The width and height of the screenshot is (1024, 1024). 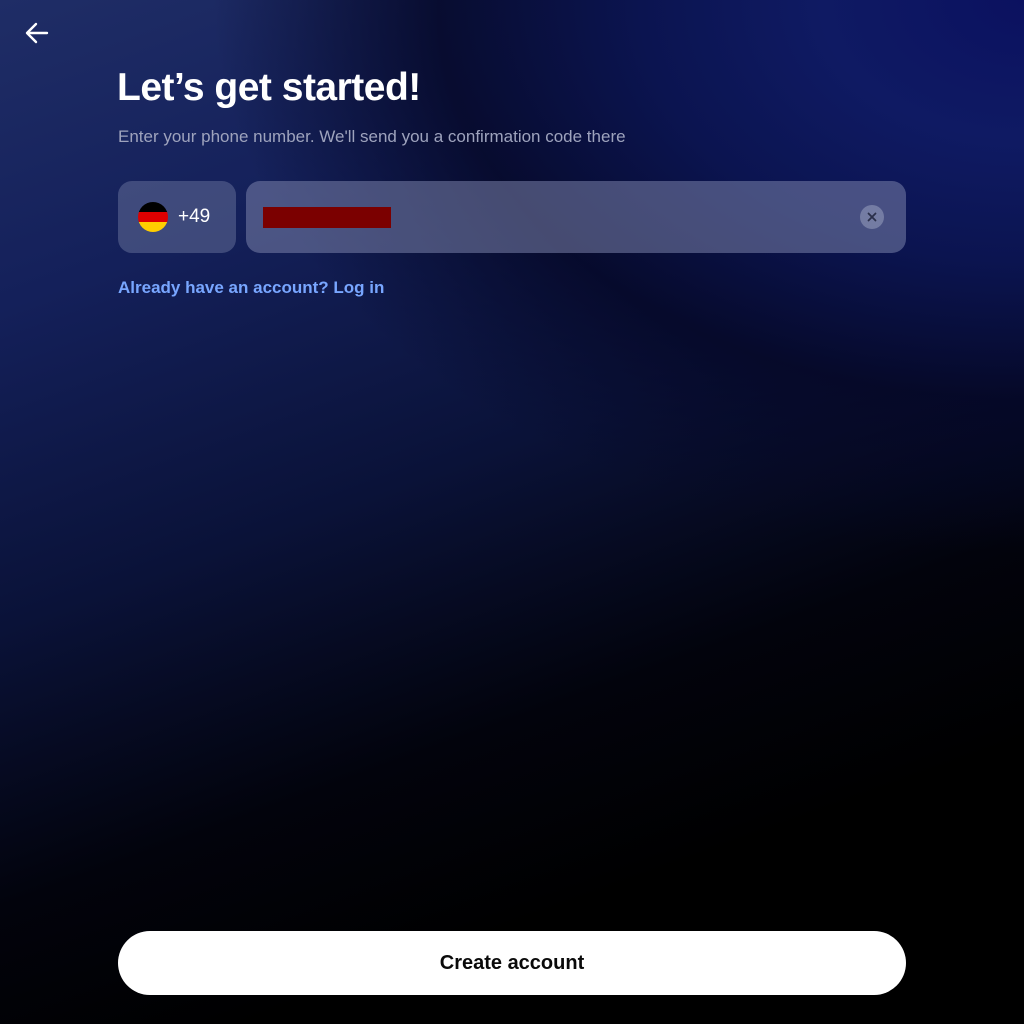 I want to click on country-code-selector: +49, so click(x=177, y=217).